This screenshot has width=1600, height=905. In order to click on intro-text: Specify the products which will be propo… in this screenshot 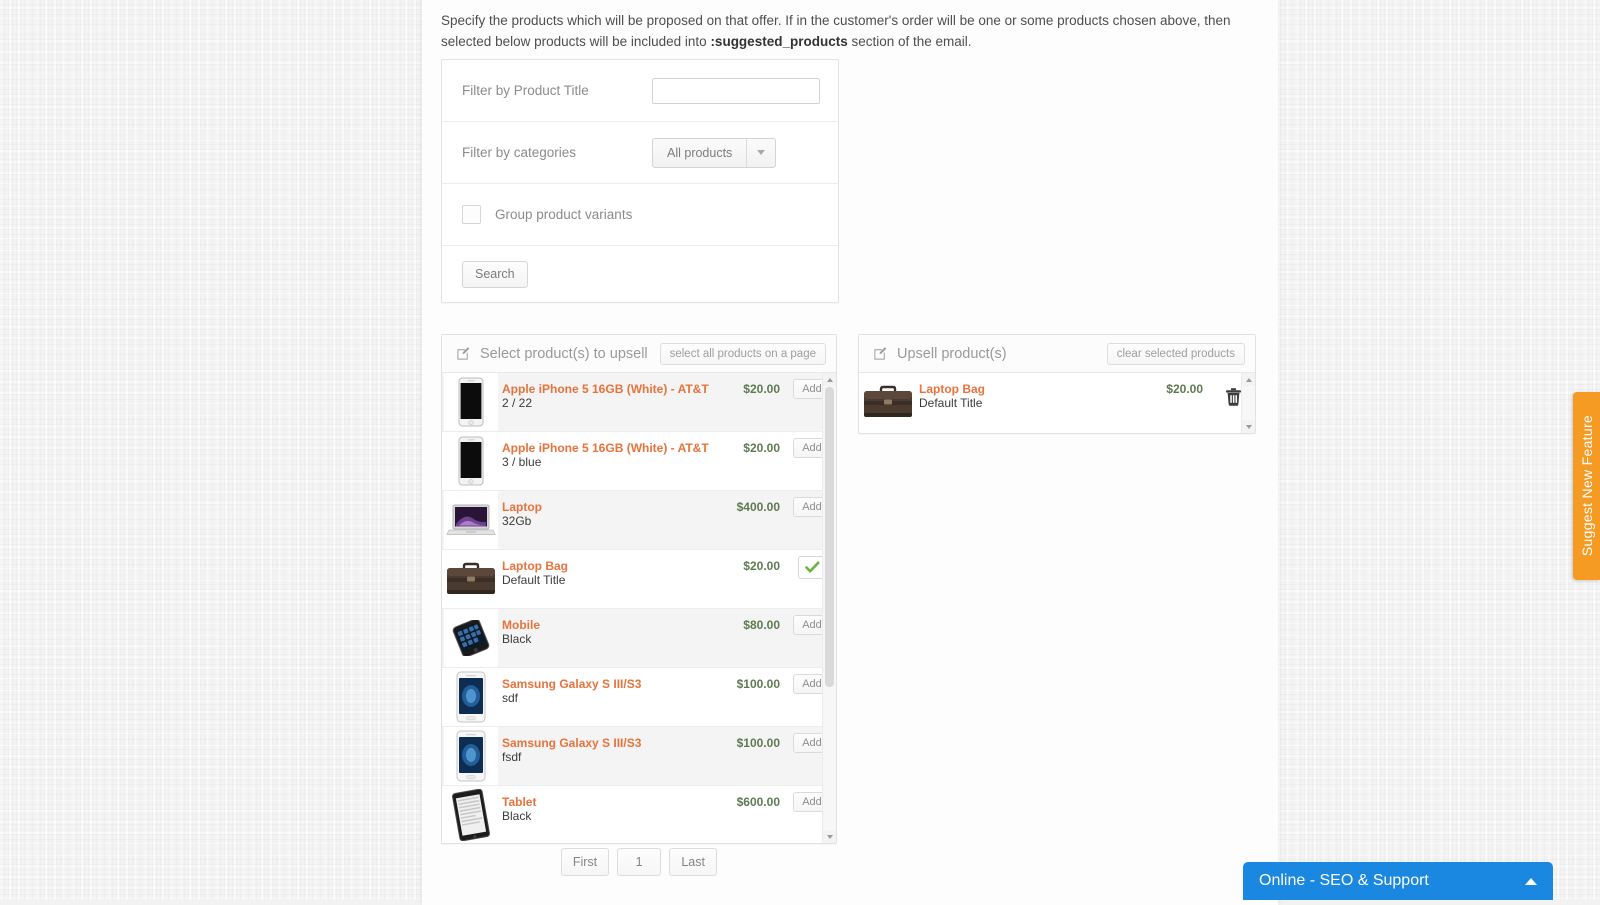, I will do `click(851, 31)`.